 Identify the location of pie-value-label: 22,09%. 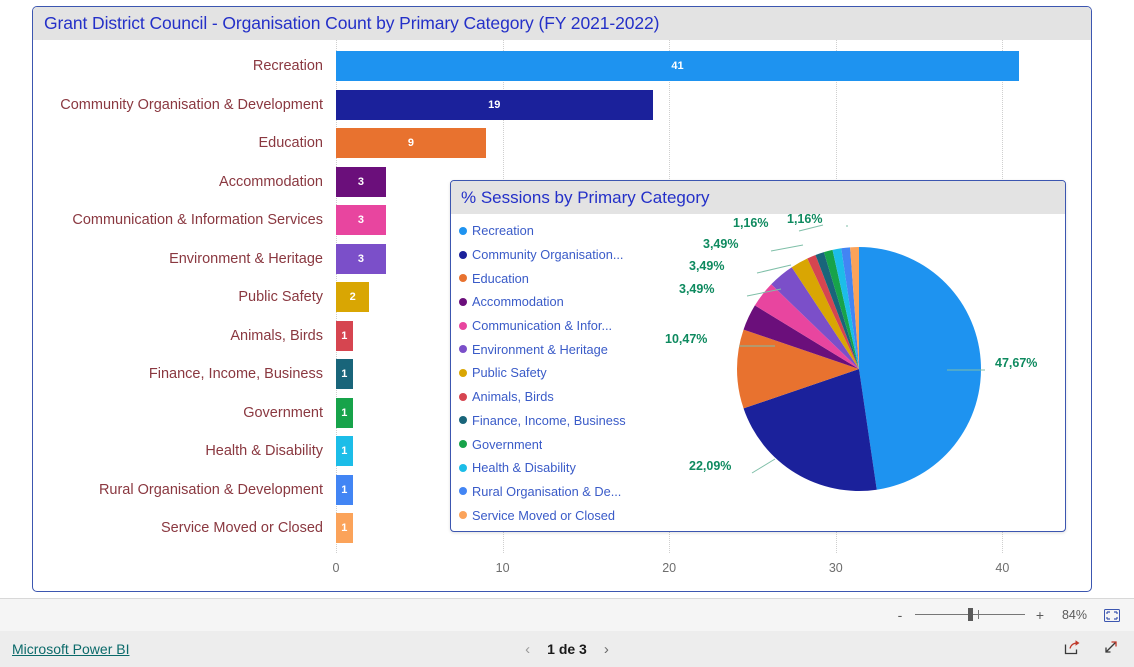
(710, 466).